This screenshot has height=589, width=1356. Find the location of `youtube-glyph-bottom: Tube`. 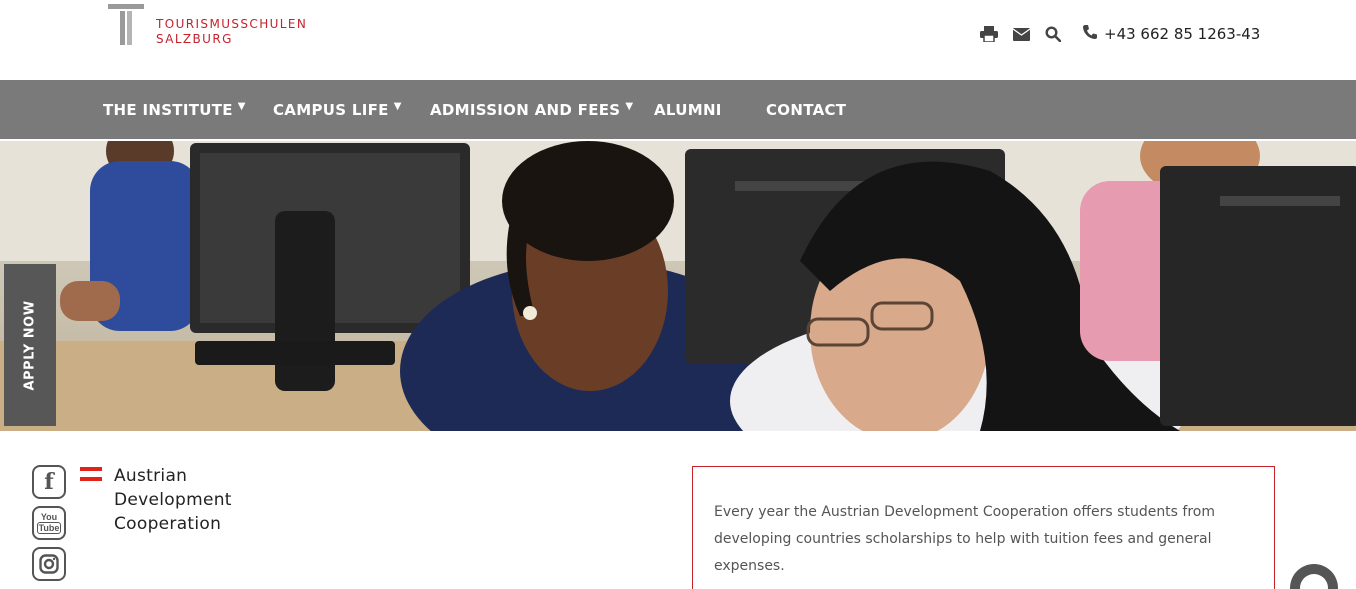

youtube-glyph-bottom: Tube is located at coordinates (49, 527).